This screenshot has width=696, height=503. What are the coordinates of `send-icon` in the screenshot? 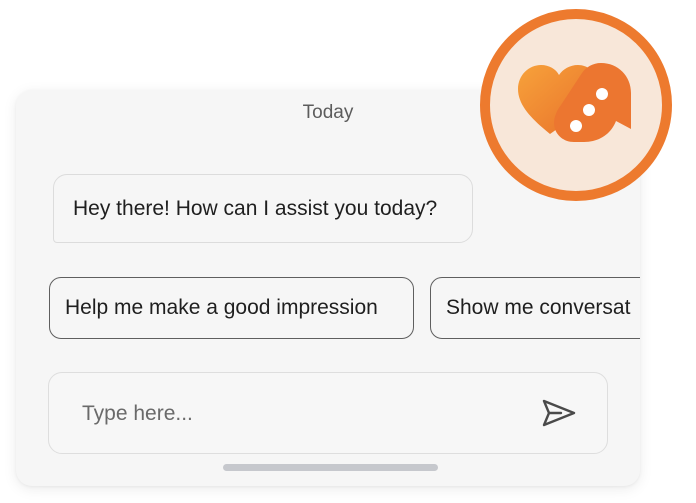 It's located at (559, 413).